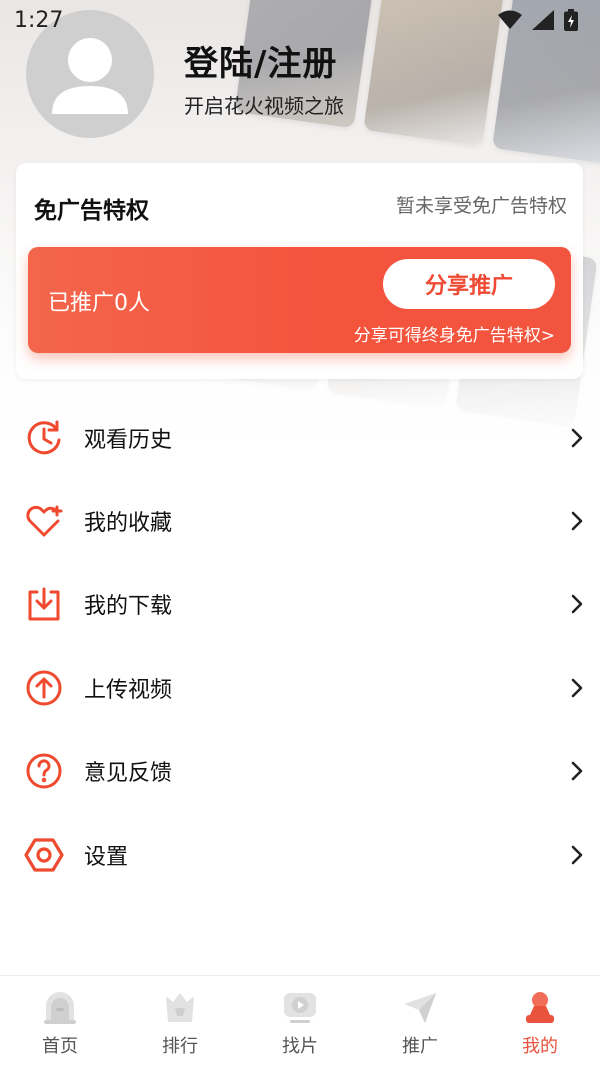  Describe the element at coordinates (481, 206) in the screenshot. I see `privilege-status: 暂未享受免广告特权` at that location.